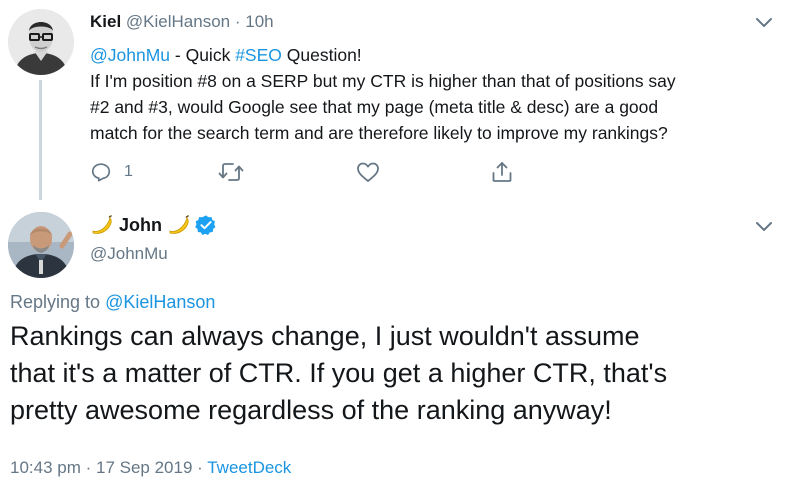 This screenshot has height=488, width=790. Describe the element at coordinates (108, 467) in the screenshot. I see `tweet-timestamp: 10:43 pm · 17 Sep 2019 ·` at that location.